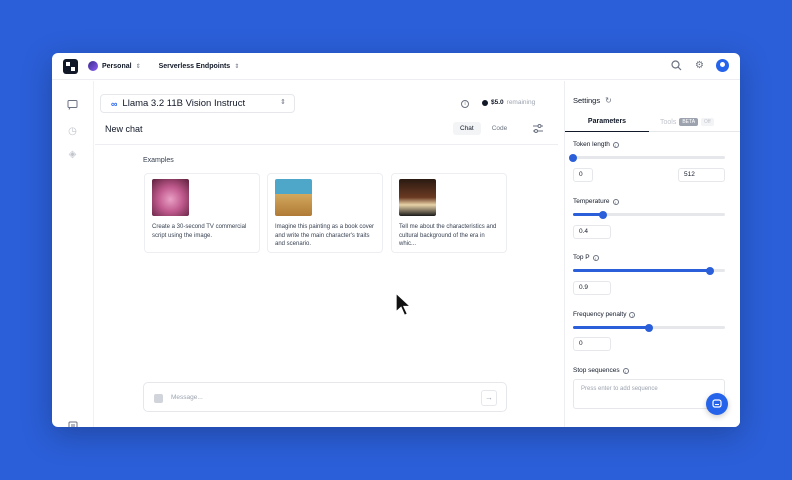  What do you see at coordinates (72, 154) in the screenshot?
I see `tag-icon: ◈` at bounding box center [72, 154].